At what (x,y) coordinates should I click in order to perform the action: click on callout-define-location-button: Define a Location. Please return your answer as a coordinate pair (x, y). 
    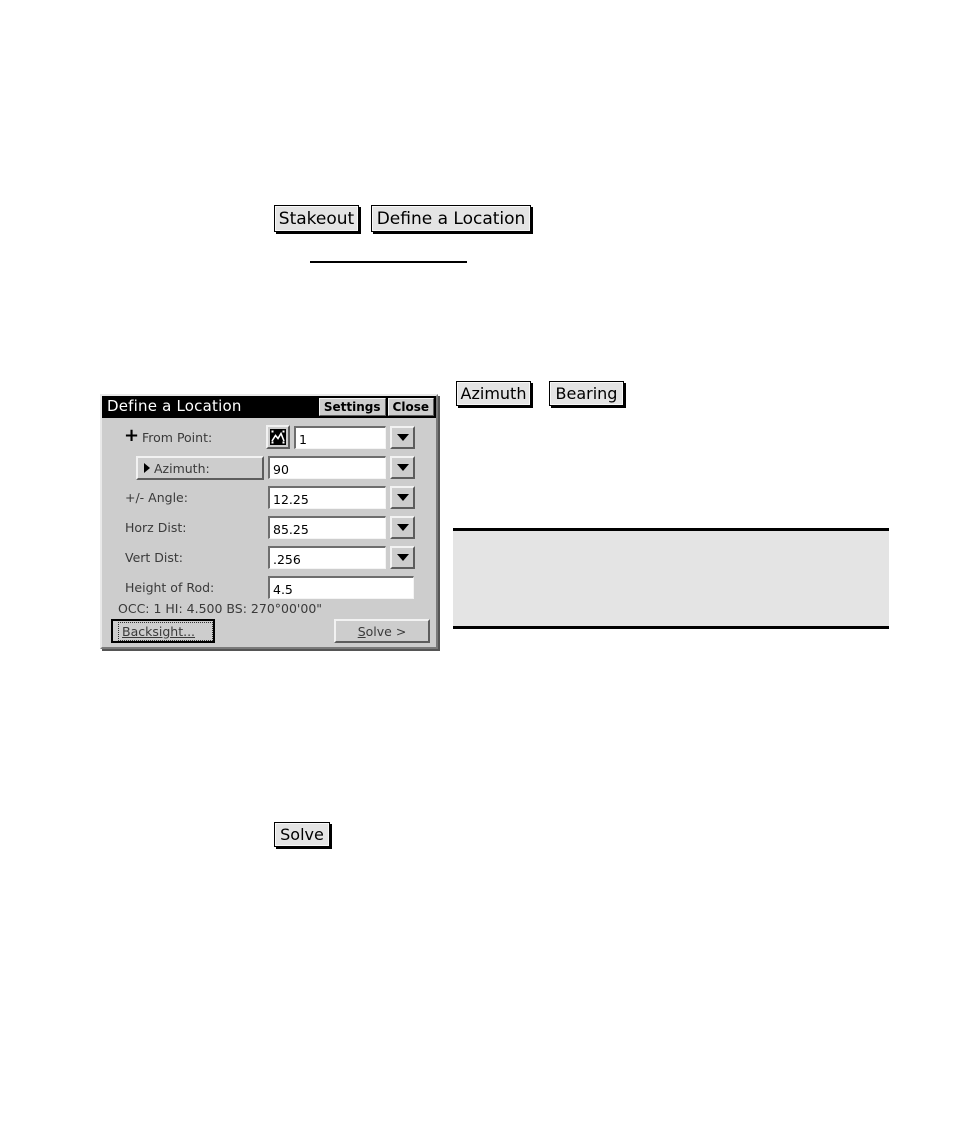
    Looking at the image, I should click on (451, 218).